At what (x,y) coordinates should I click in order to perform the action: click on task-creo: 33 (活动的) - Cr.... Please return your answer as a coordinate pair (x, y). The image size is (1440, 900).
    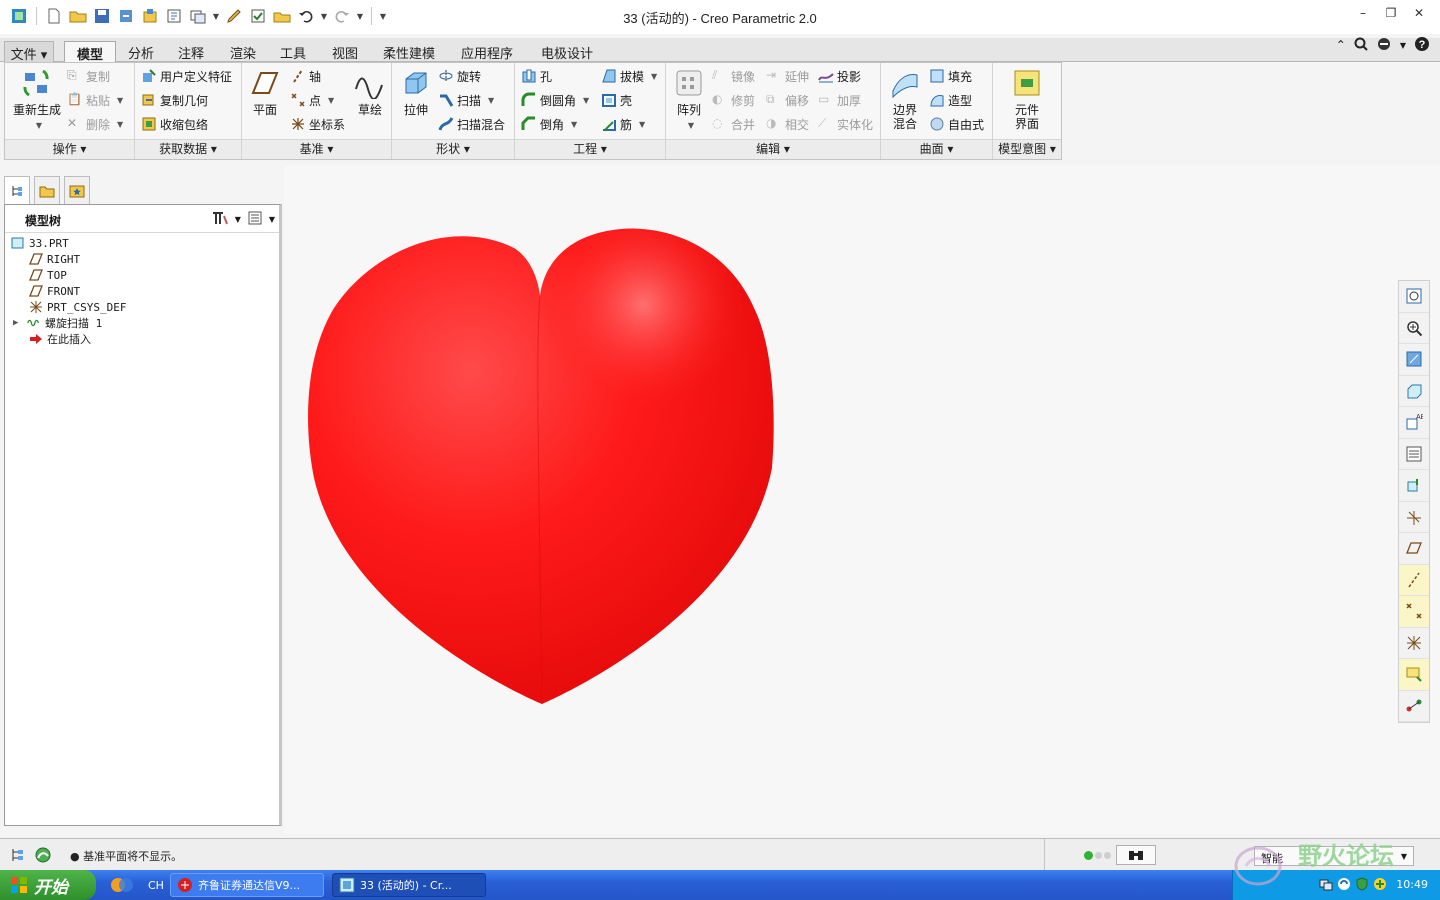
    Looking at the image, I should click on (409, 885).